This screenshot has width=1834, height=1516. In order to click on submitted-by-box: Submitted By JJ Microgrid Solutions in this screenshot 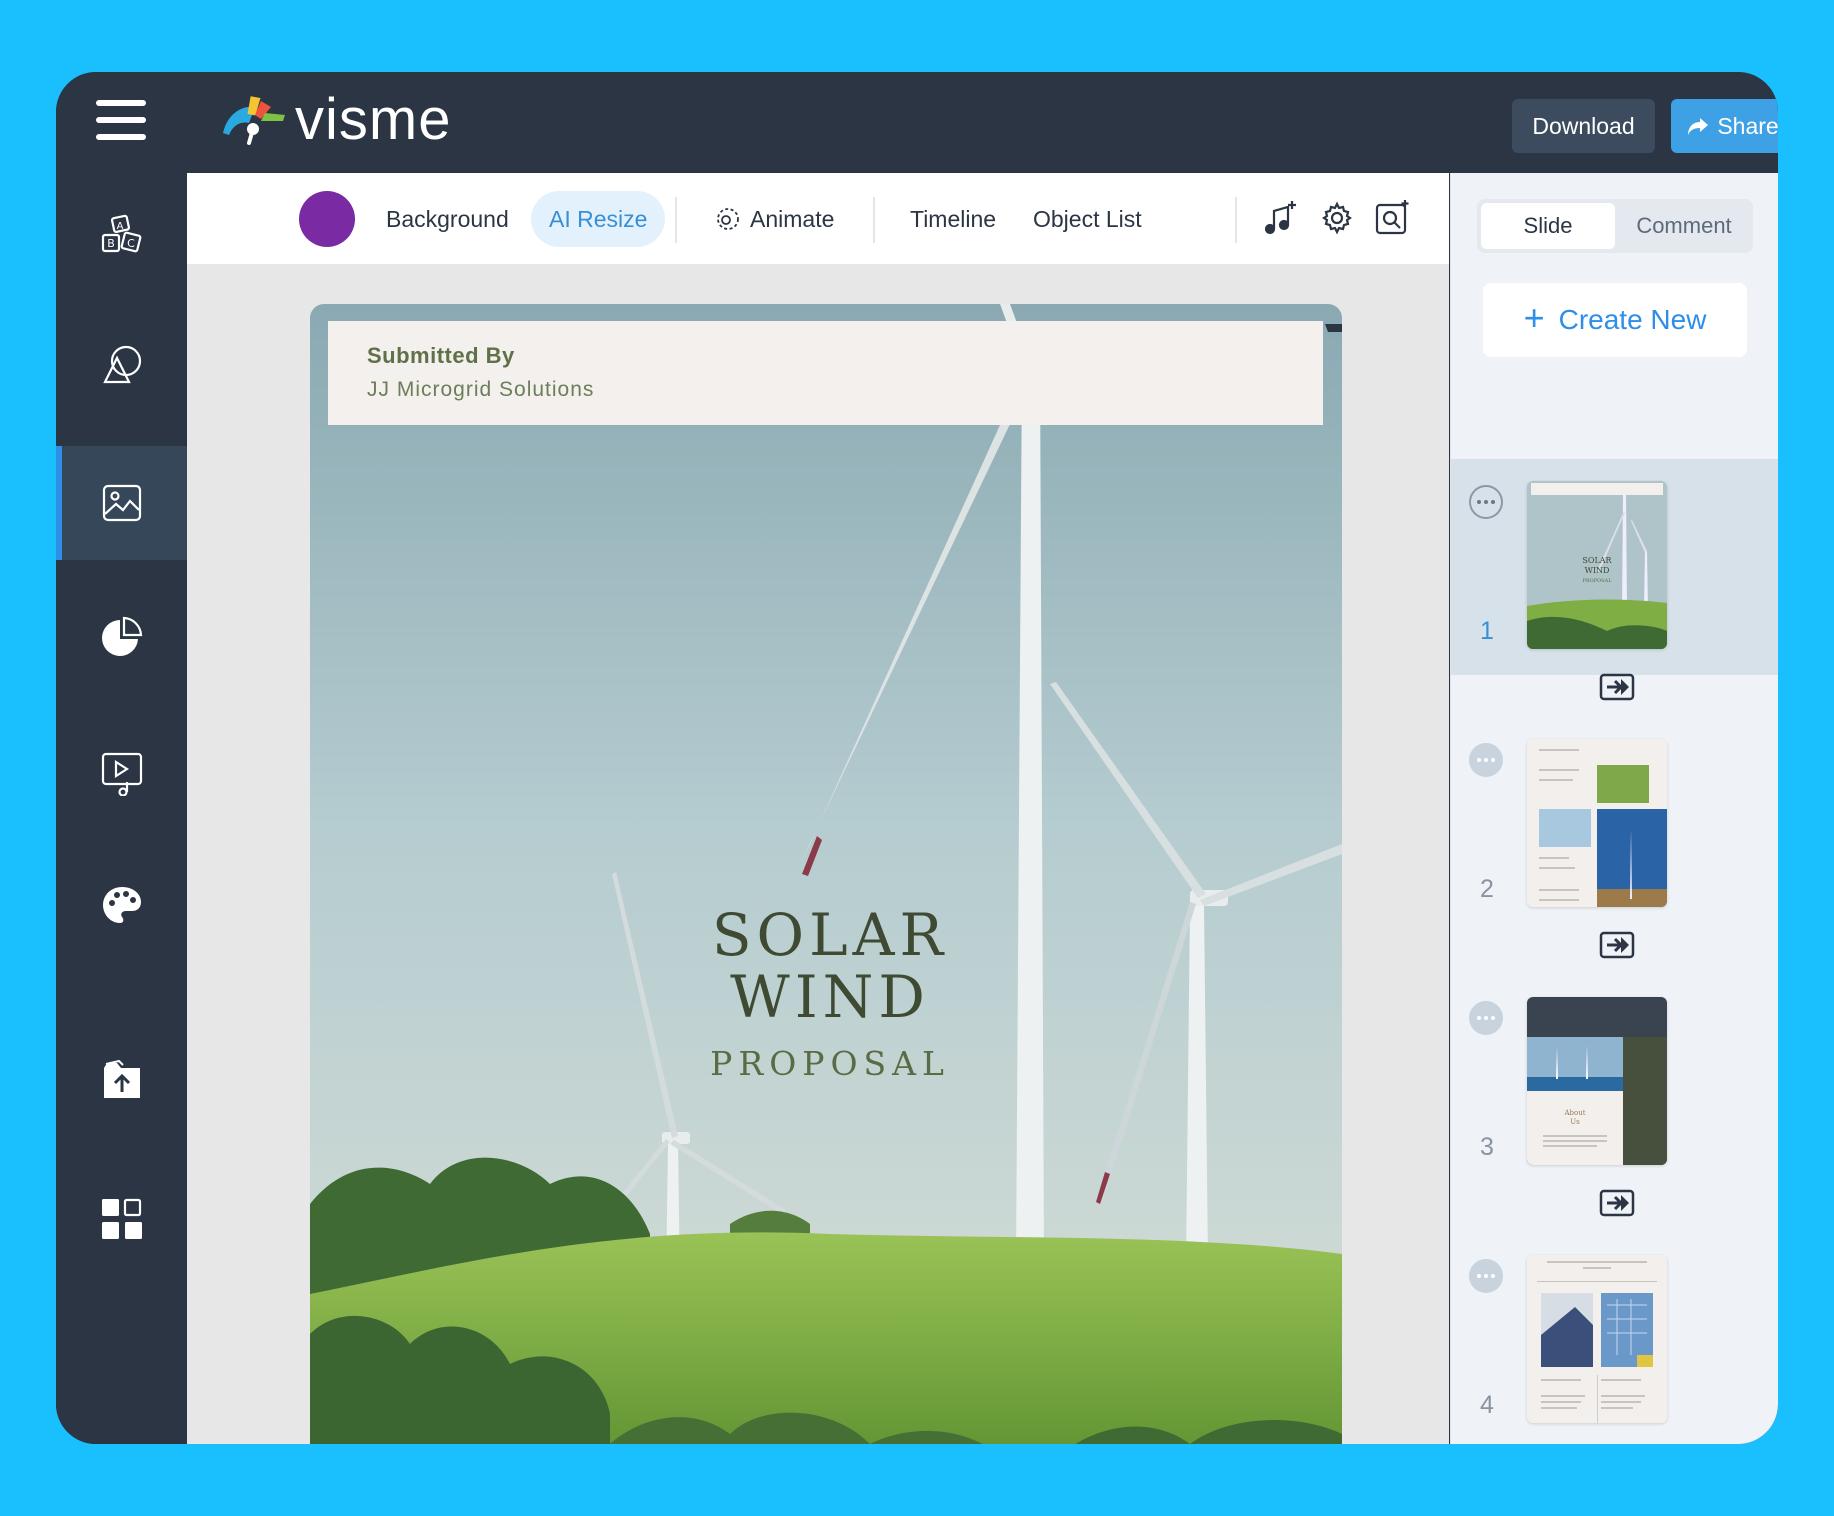, I will do `click(825, 373)`.